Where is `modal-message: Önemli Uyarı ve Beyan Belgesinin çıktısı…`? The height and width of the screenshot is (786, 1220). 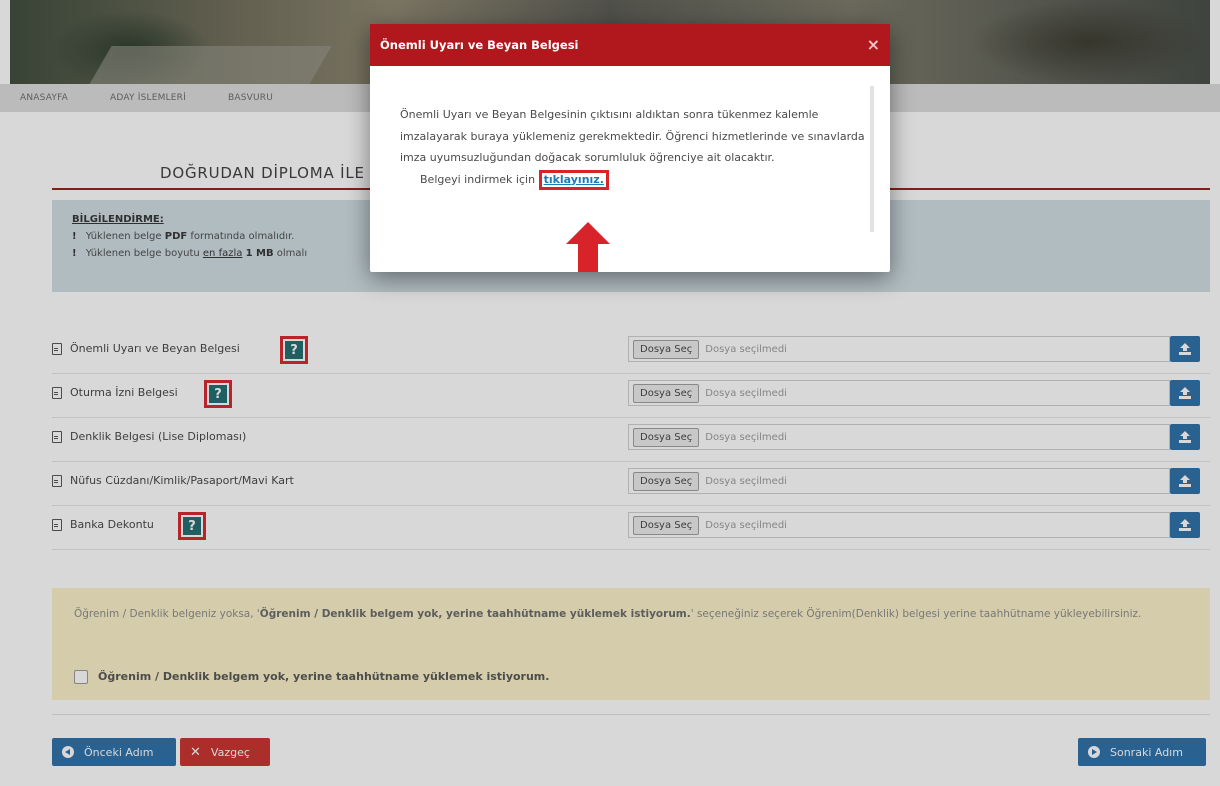 modal-message: Önemli Uyarı ve Beyan Belgesinin çıktısı… is located at coordinates (632, 136).